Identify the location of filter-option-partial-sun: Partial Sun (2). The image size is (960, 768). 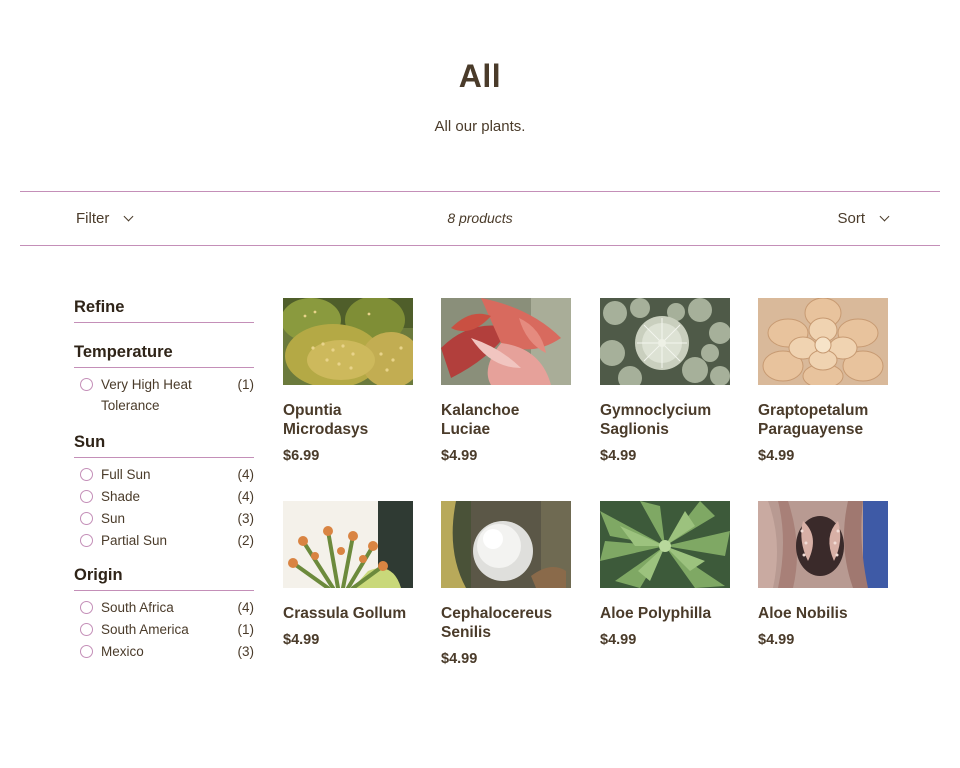
(164, 541).